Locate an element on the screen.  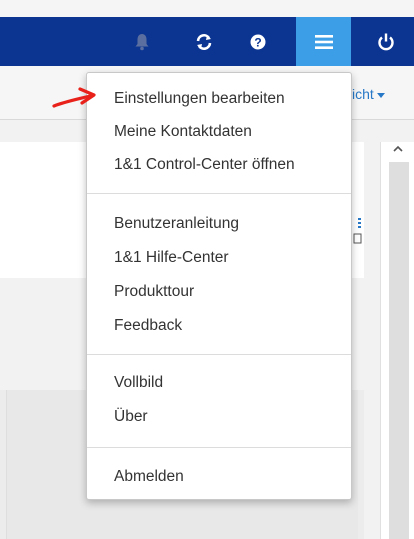
menu-item-logout: Abmelden is located at coordinates (149, 477).